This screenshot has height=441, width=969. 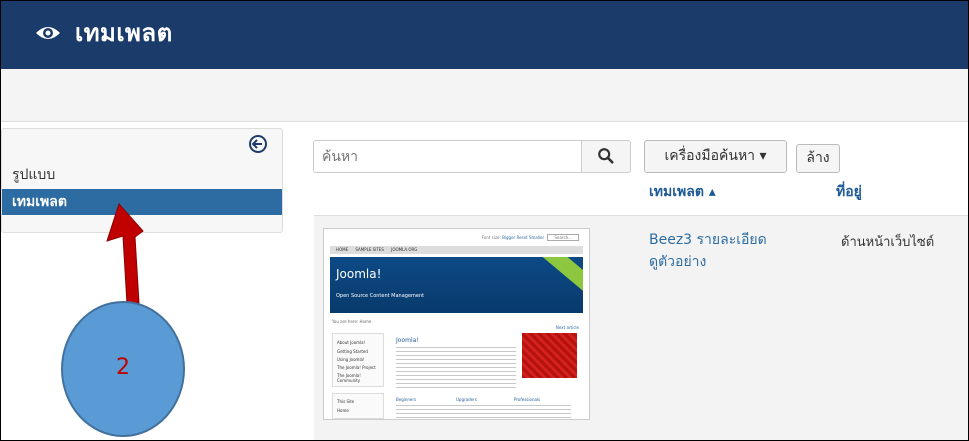 What do you see at coordinates (677, 262) in the screenshot?
I see `template-preview-link: ดูตัวอย่าง` at bounding box center [677, 262].